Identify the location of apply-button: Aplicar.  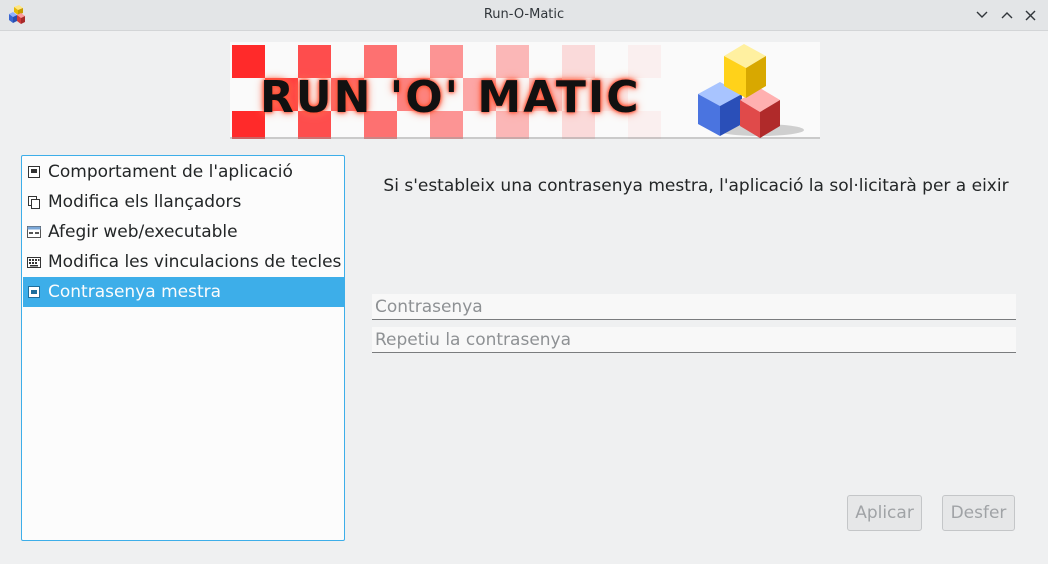
(884, 513).